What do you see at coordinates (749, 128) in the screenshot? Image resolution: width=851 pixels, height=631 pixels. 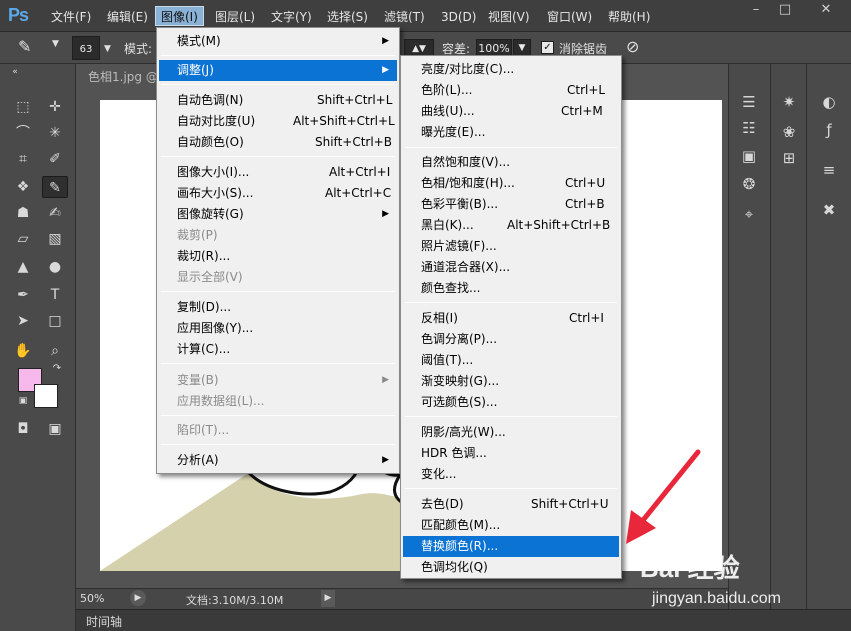 I see `channels-icon: ☷` at bounding box center [749, 128].